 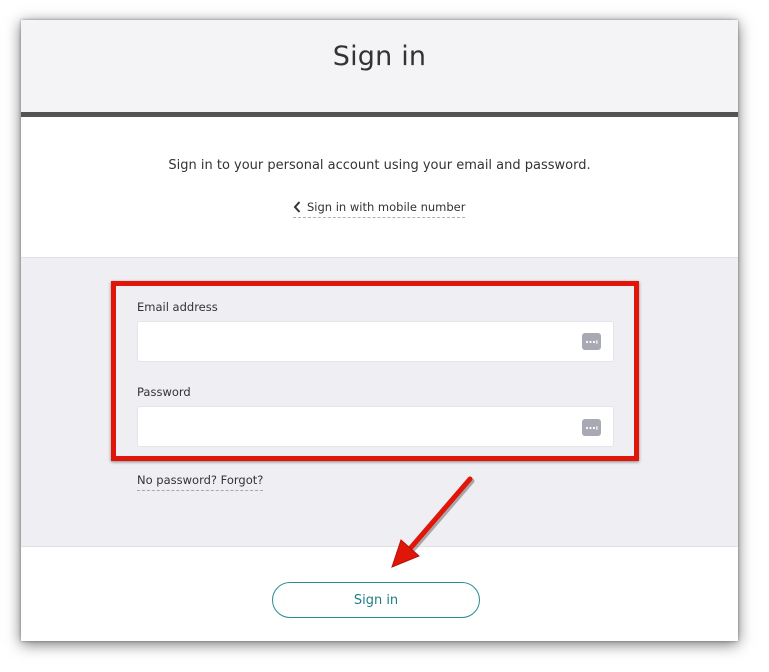 What do you see at coordinates (177, 307) in the screenshot?
I see `email-label: Email address` at bounding box center [177, 307].